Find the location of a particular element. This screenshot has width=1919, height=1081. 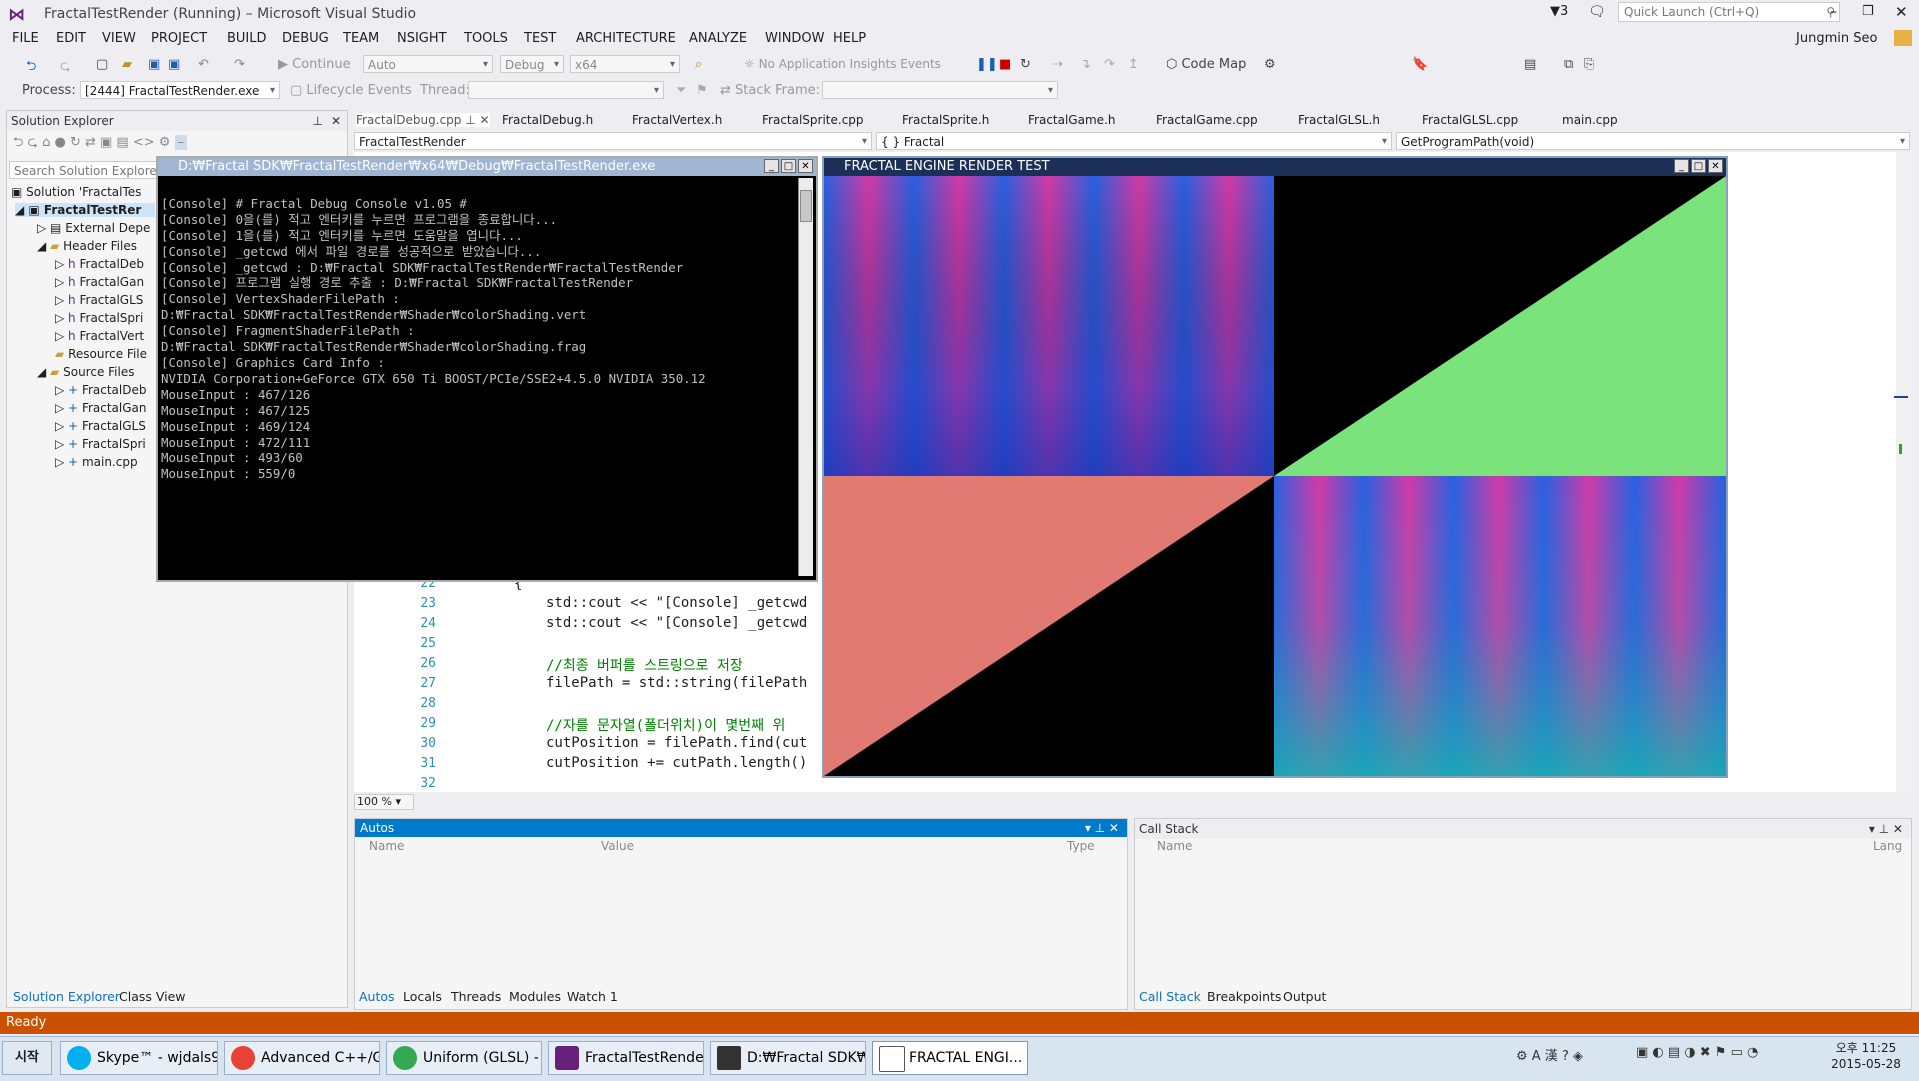

tree-solution: ▣ Solution 'FractalTes is located at coordinates (76, 192).